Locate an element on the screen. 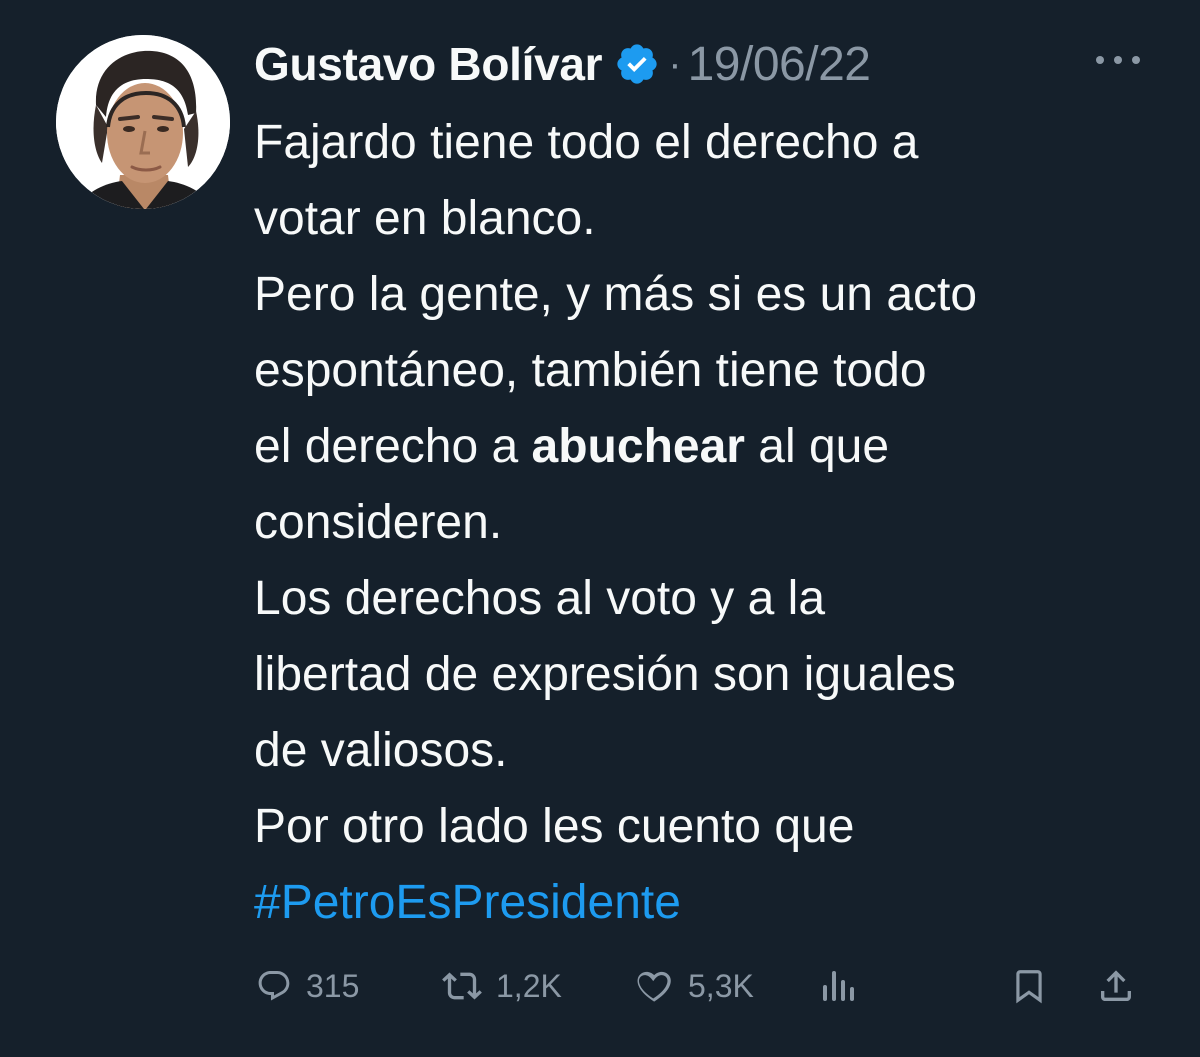 The height and width of the screenshot is (1057, 1200). tweet-header: Gustavo Bolívar · 19/06/22 is located at coordinates (562, 64).